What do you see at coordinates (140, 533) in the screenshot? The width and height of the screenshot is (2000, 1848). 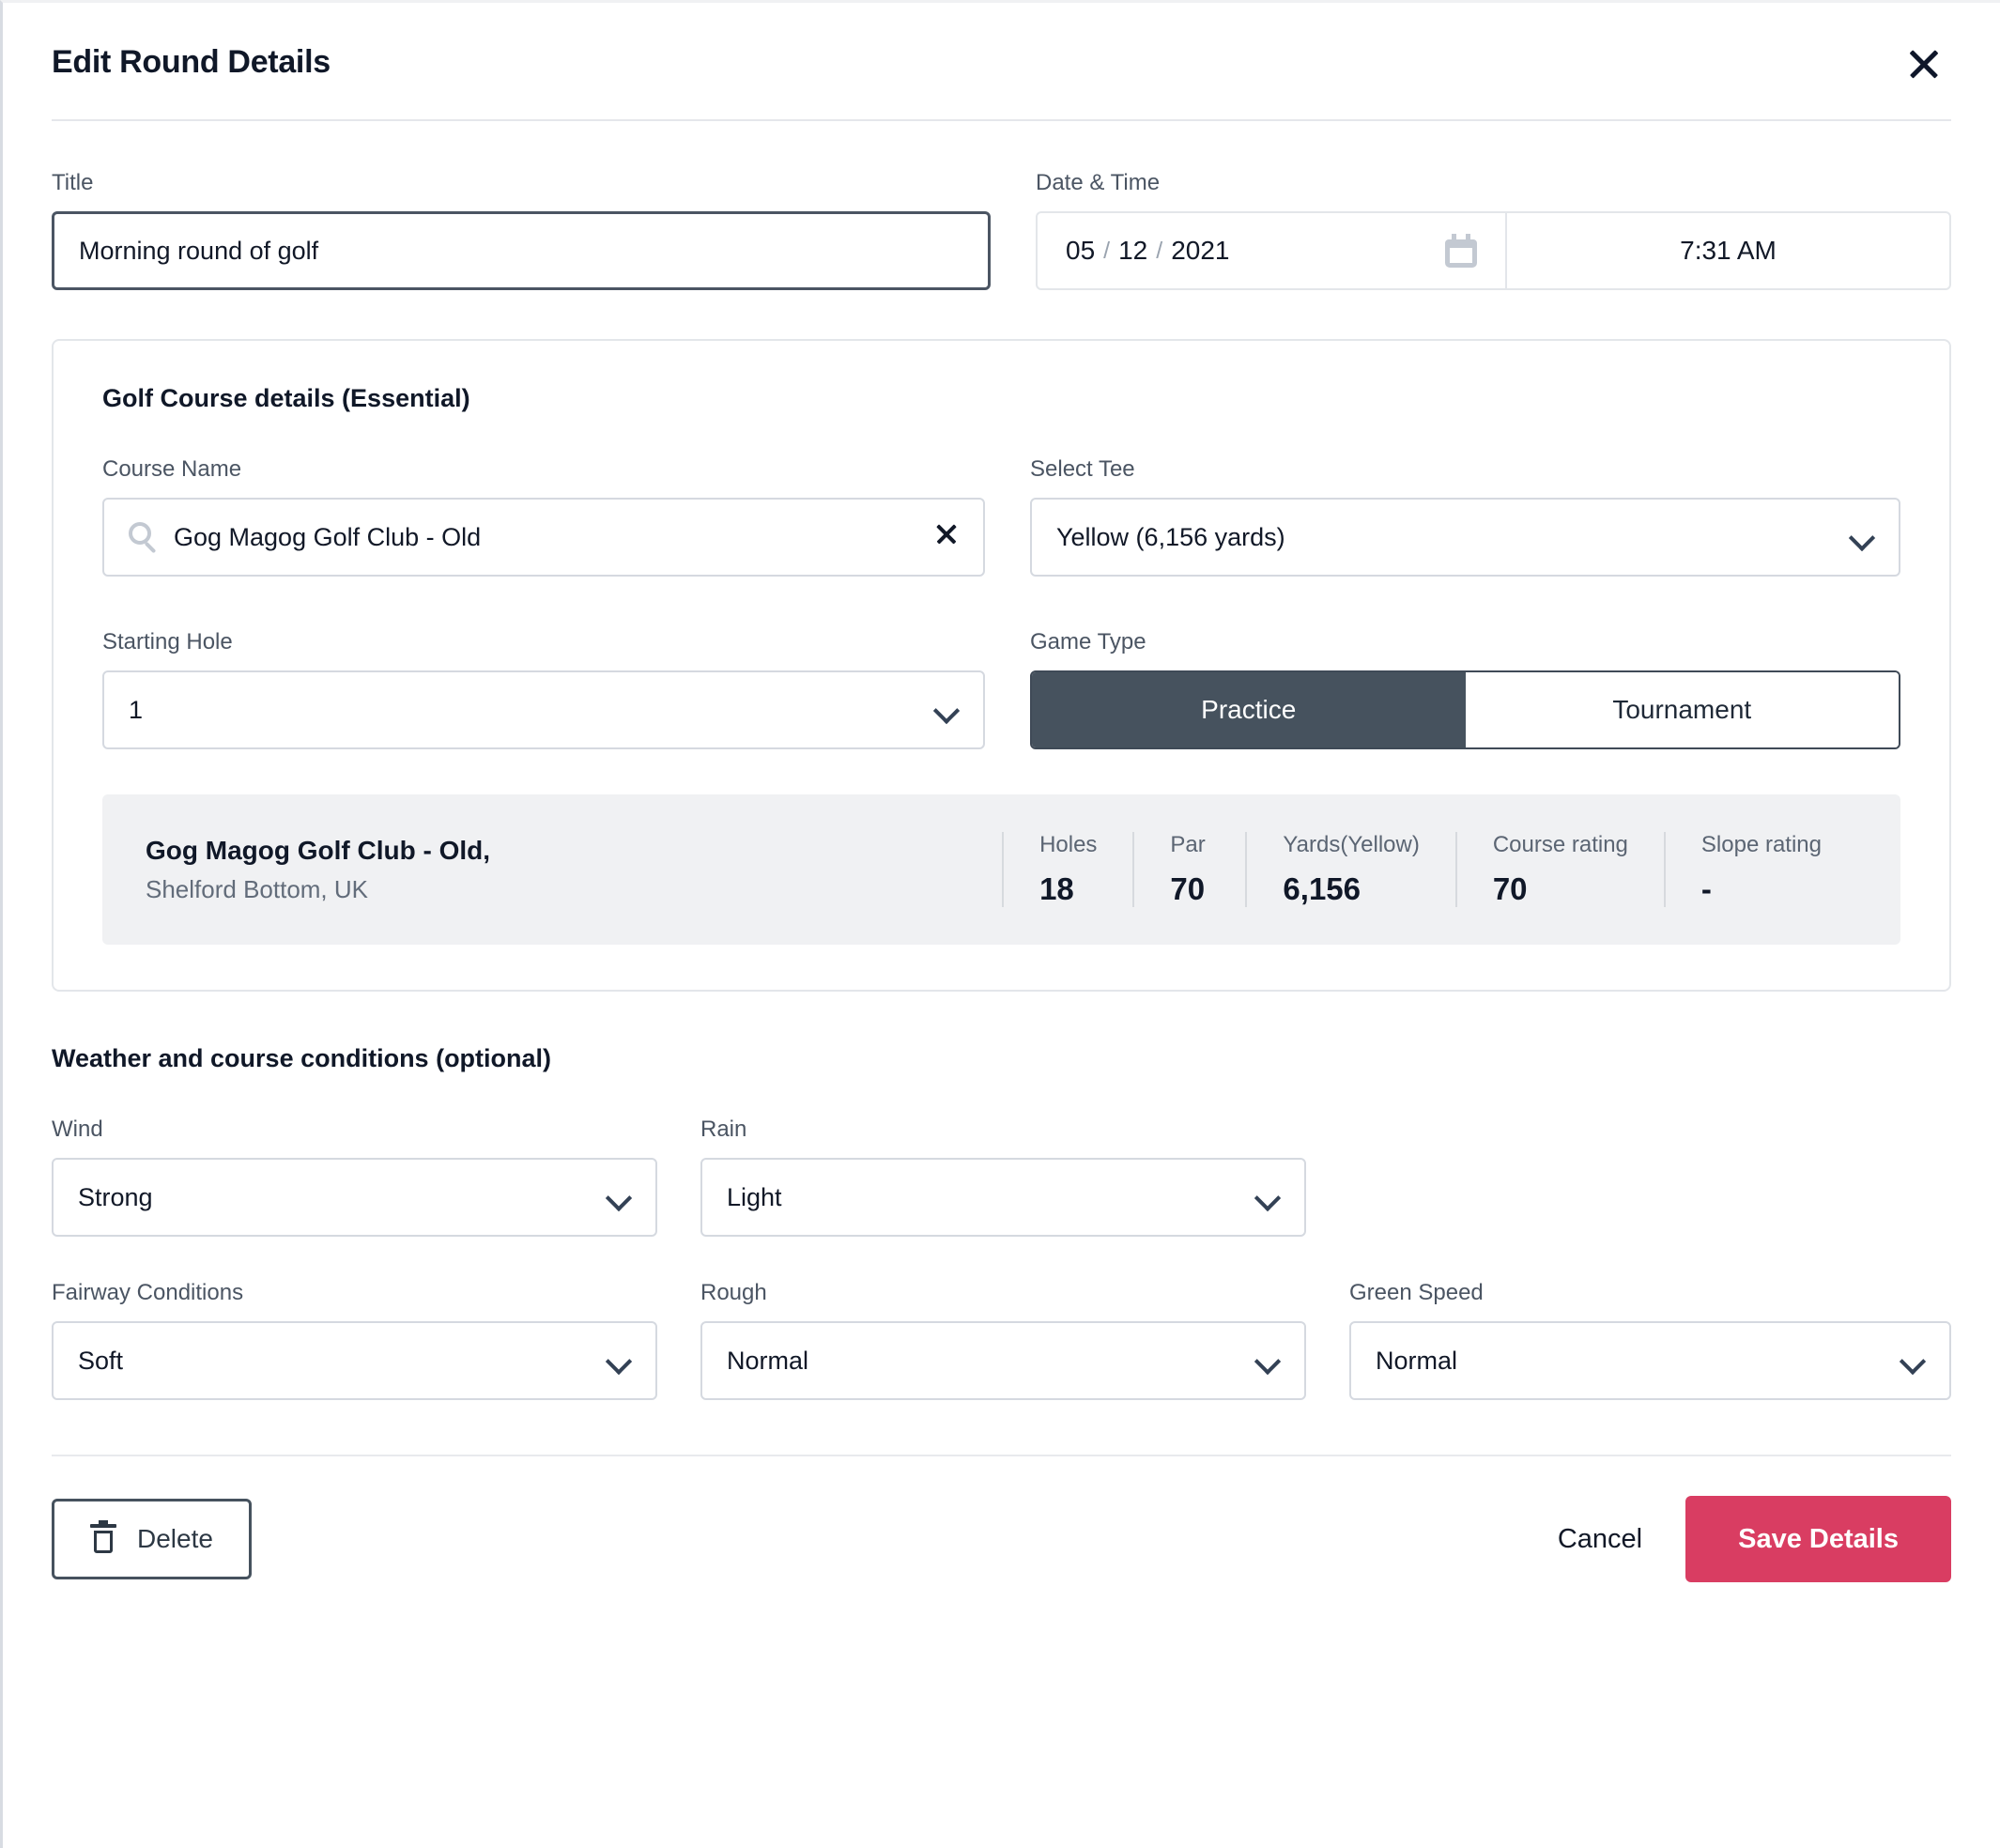 I see `search-icon` at bounding box center [140, 533].